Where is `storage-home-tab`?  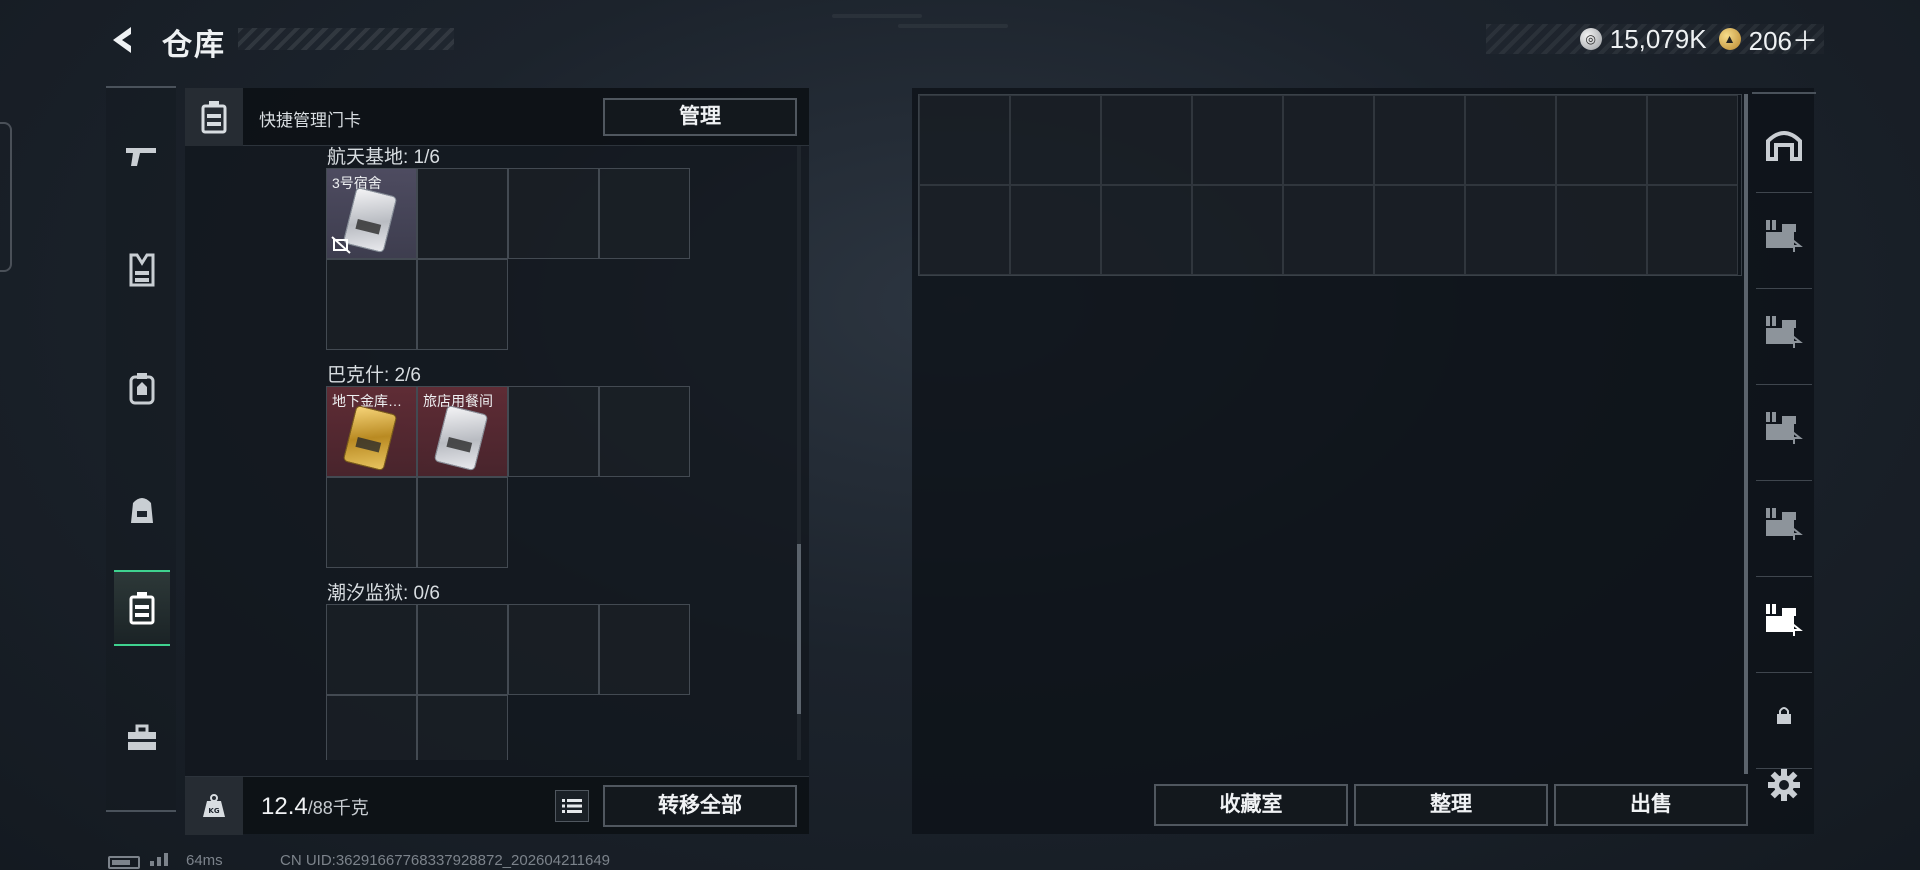
storage-home-tab is located at coordinates (1784, 143).